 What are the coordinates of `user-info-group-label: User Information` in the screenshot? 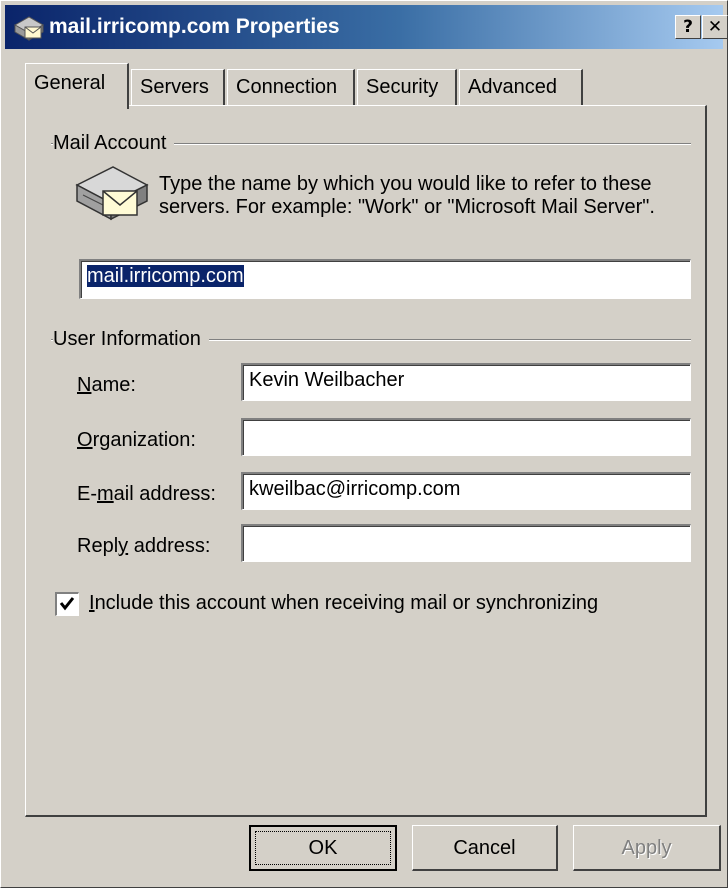 It's located at (131, 339).